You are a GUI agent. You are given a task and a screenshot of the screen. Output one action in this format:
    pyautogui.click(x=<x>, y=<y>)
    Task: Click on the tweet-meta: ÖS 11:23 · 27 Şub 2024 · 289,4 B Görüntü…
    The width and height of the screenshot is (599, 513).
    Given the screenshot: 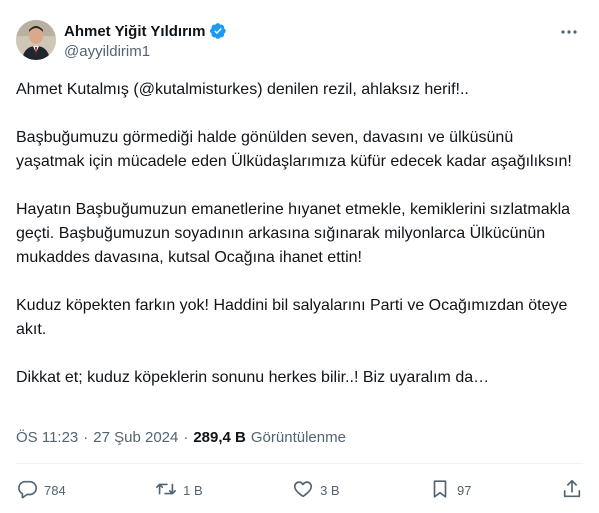 What is the action you would take?
    pyautogui.click(x=181, y=437)
    